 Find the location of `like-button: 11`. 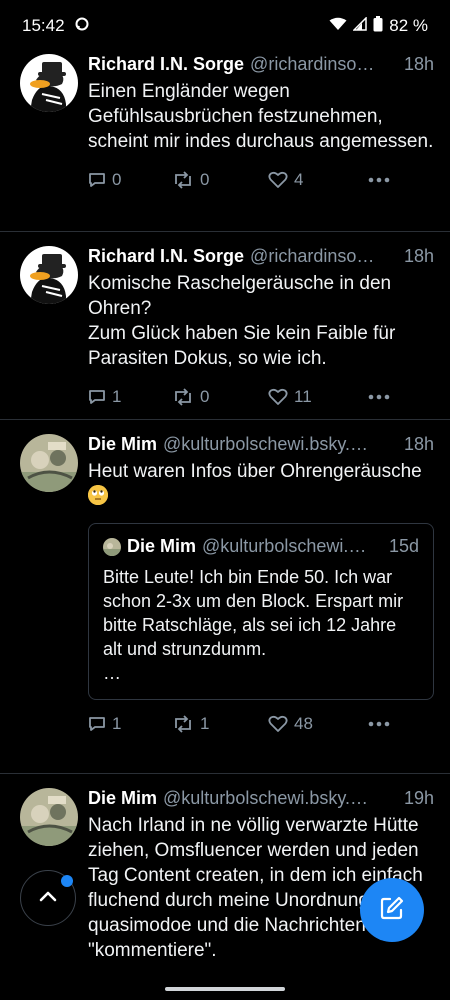

like-button: 11 is located at coordinates (318, 397).